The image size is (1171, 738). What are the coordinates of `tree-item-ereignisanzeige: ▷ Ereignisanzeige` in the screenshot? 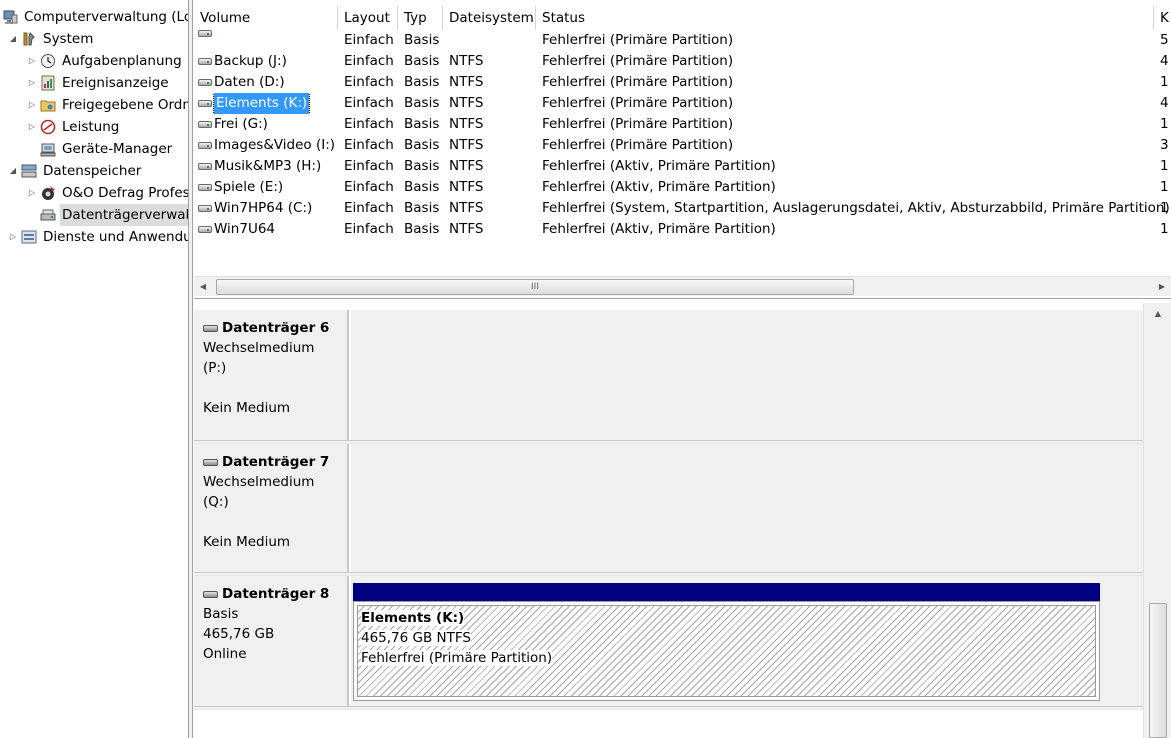 It's located at (99, 83).